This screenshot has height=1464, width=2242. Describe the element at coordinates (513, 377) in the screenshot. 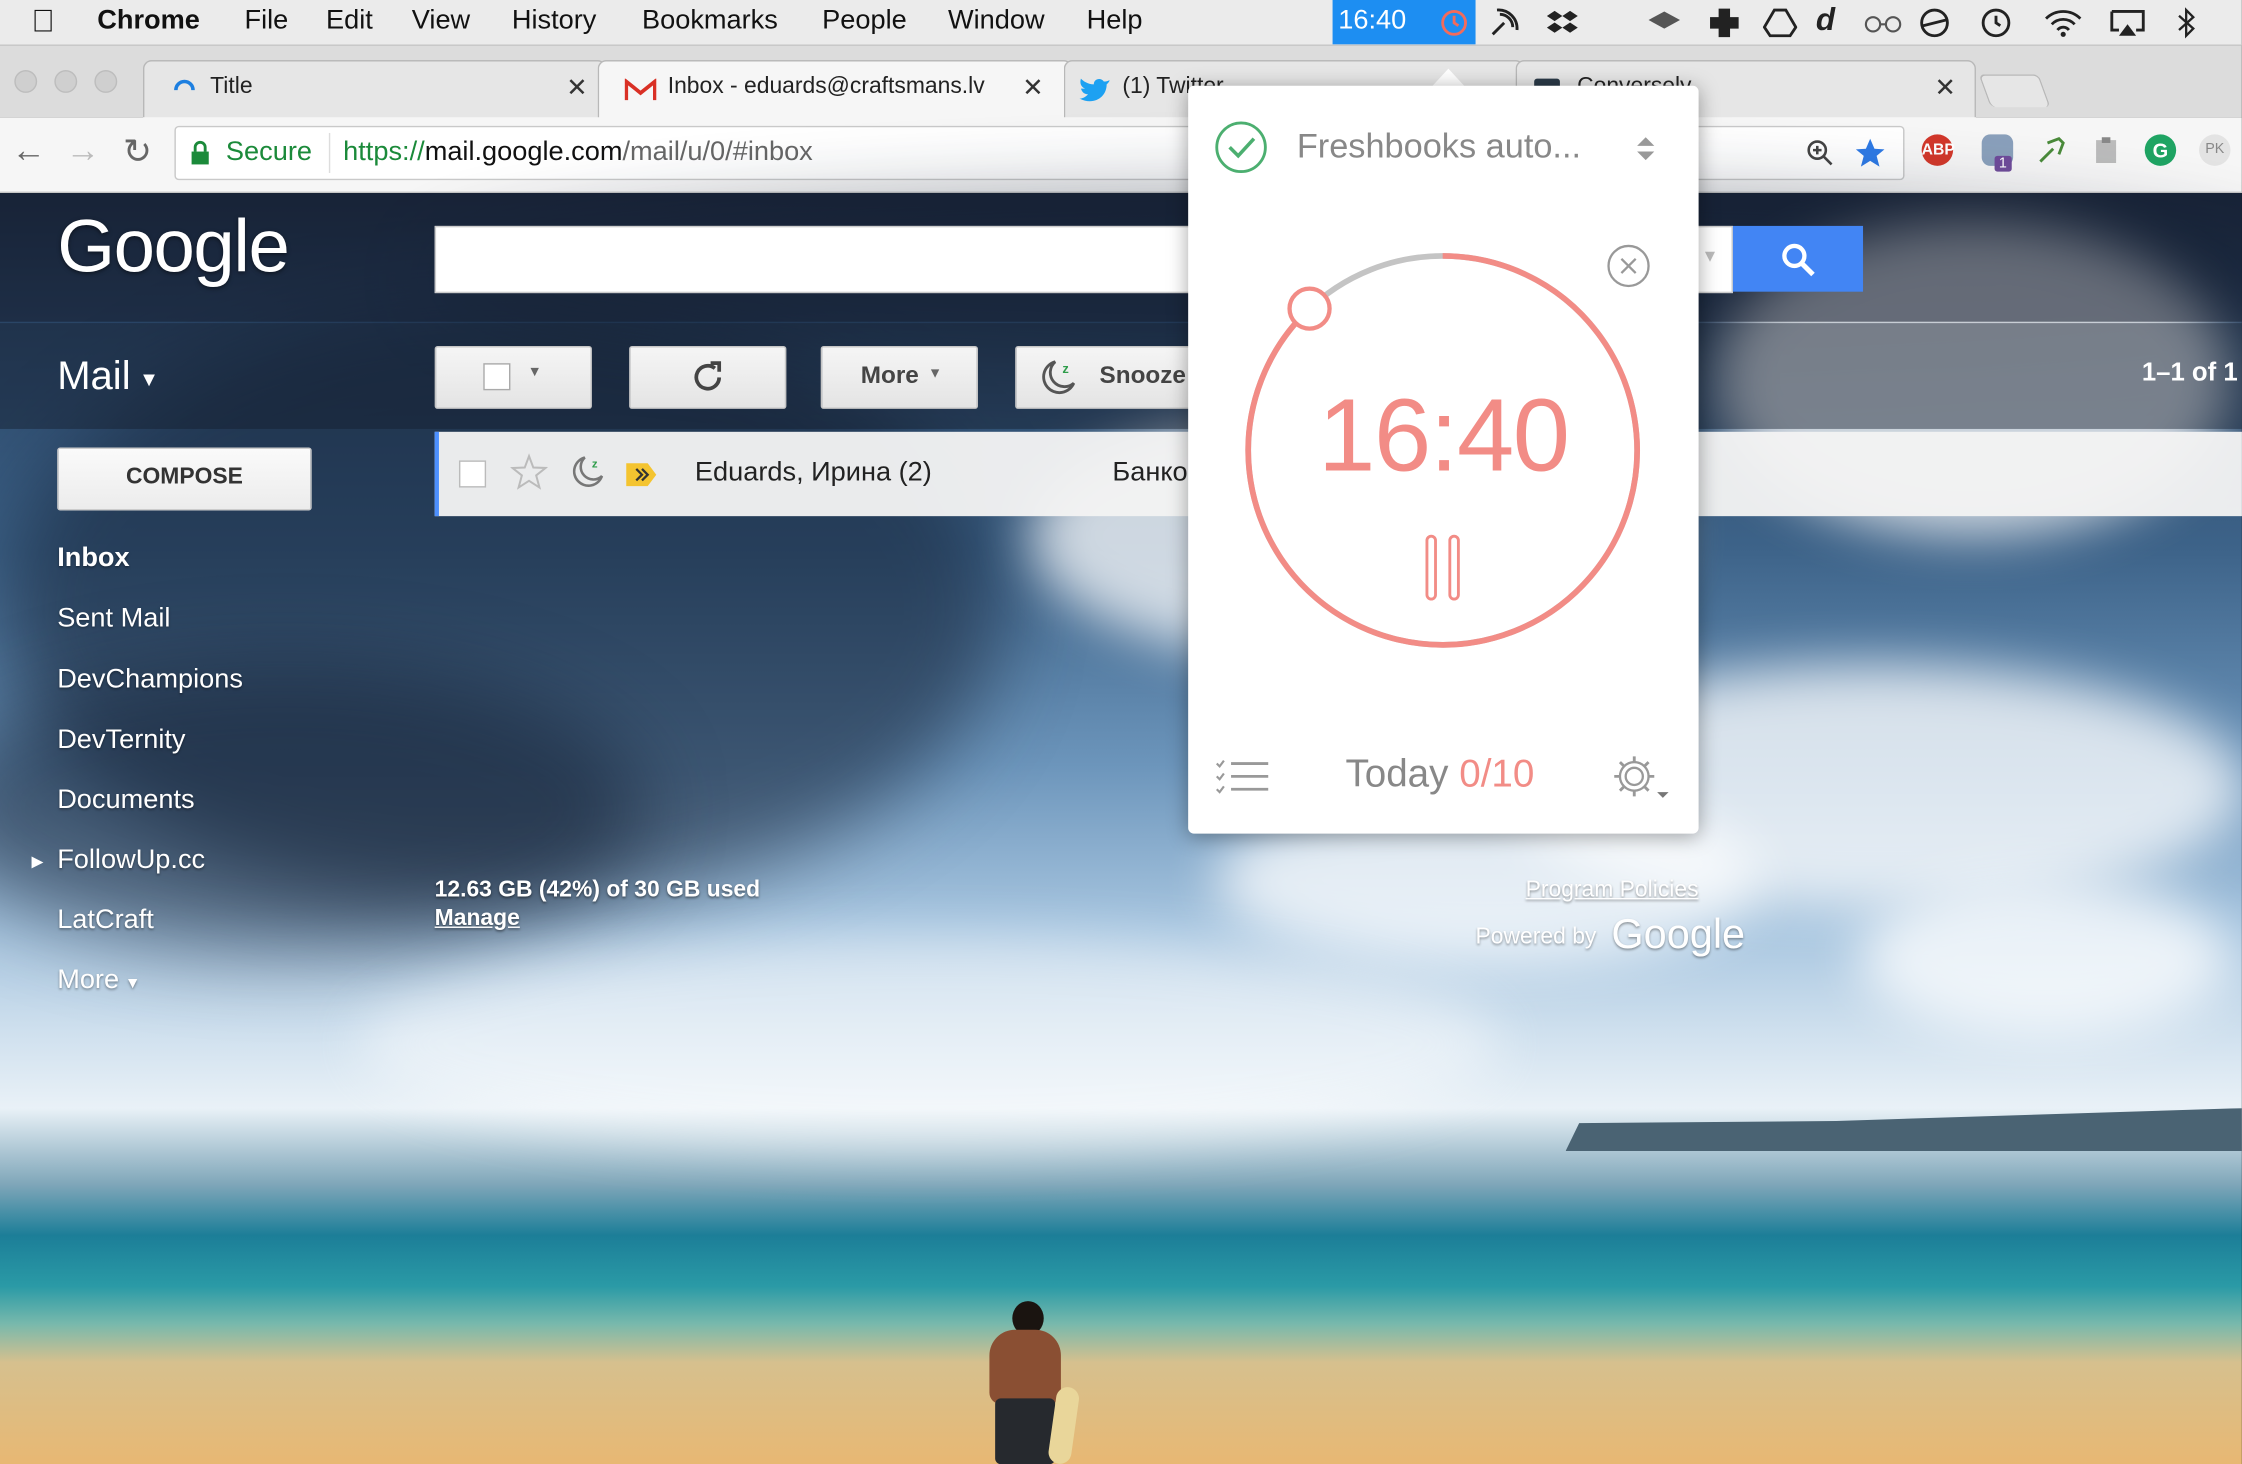

I see `select-all-checkbox-button: ▼` at that location.